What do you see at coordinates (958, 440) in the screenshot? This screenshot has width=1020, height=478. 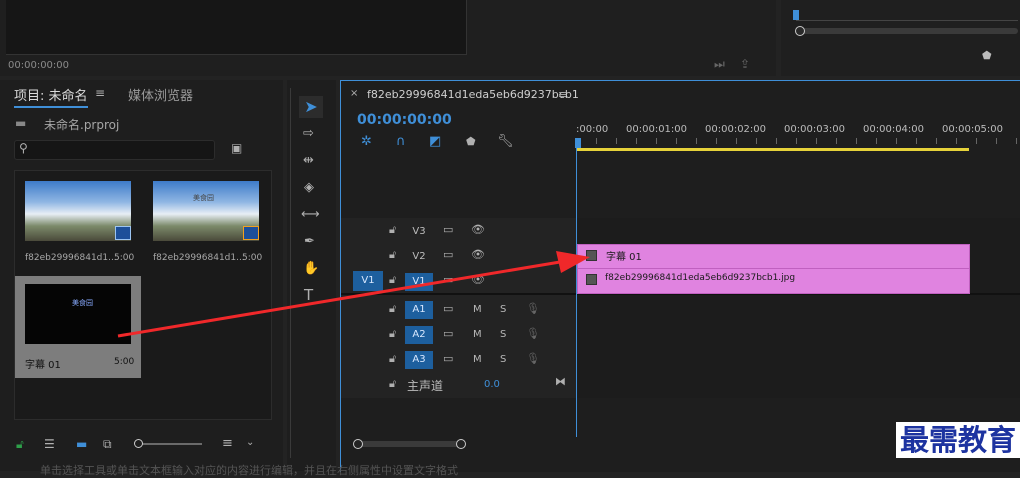 I see `watermark: 最需教育` at bounding box center [958, 440].